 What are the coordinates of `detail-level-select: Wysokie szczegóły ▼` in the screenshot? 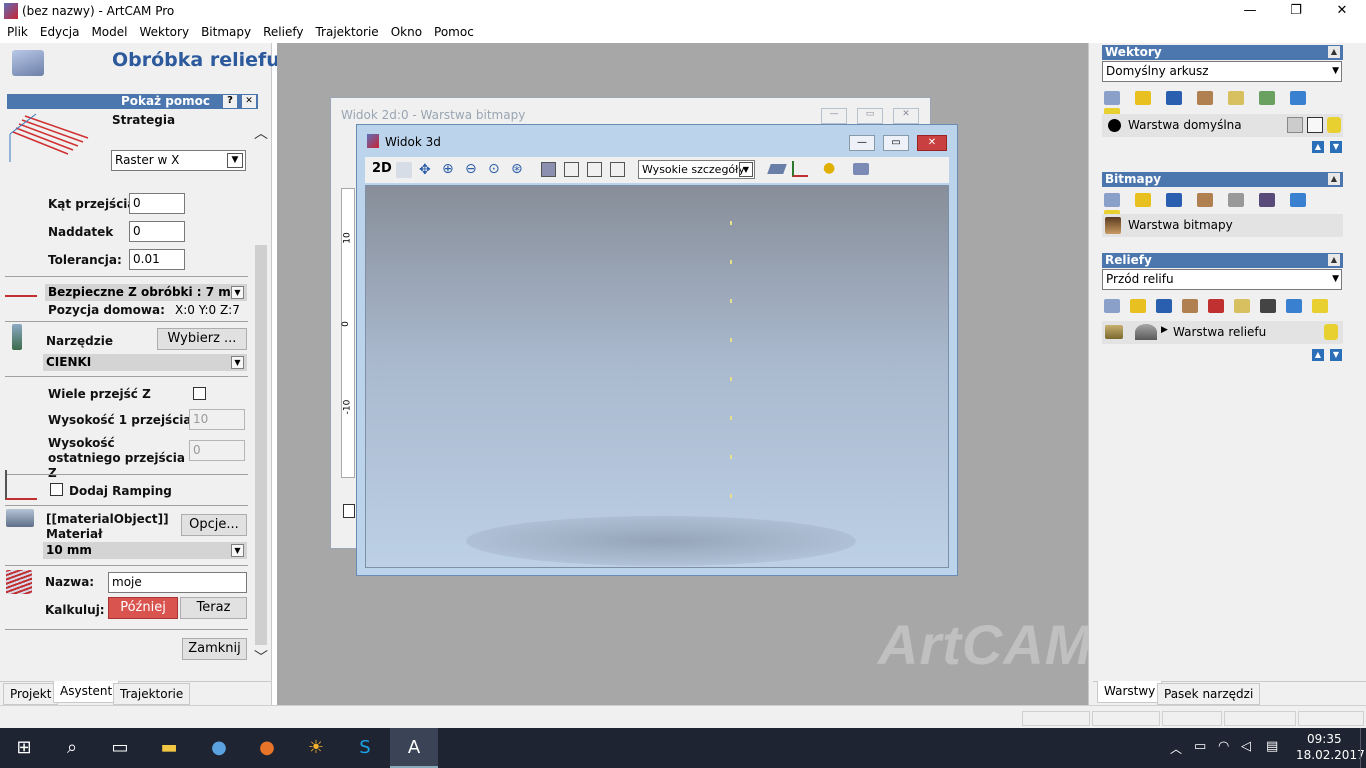 It's located at (696, 169).